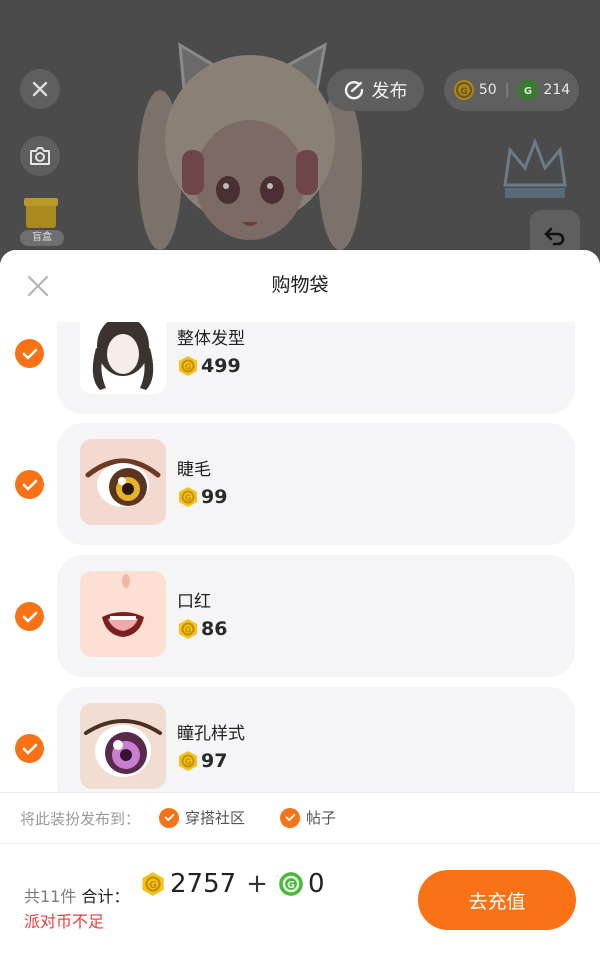 Image resolution: width=600 pixels, height=960 pixels. What do you see at coordinates (300, 739) in the screenshot?
I see `list-item: 瞳孔样式 G 97` at bounding box center [300, 739].